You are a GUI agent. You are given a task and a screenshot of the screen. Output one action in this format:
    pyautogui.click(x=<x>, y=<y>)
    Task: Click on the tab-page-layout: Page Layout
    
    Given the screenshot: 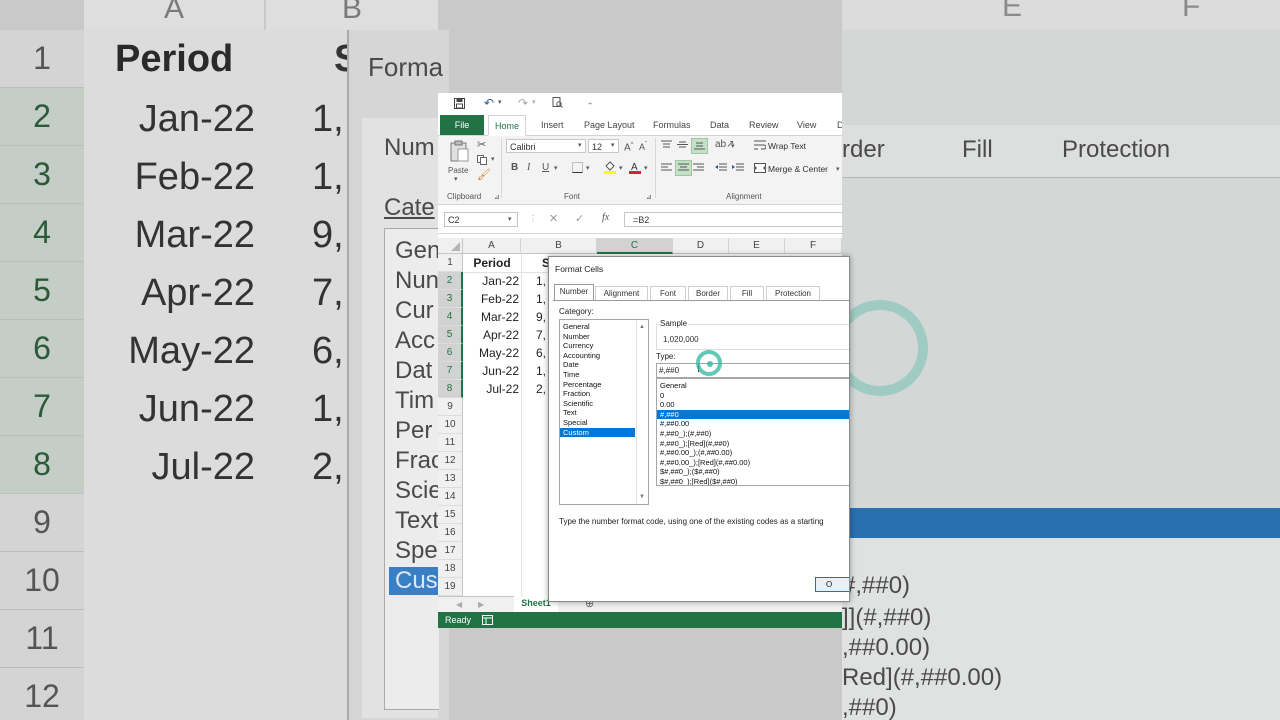 What is the action you would take?
    pyautogui.click(x=609, y=125)
    